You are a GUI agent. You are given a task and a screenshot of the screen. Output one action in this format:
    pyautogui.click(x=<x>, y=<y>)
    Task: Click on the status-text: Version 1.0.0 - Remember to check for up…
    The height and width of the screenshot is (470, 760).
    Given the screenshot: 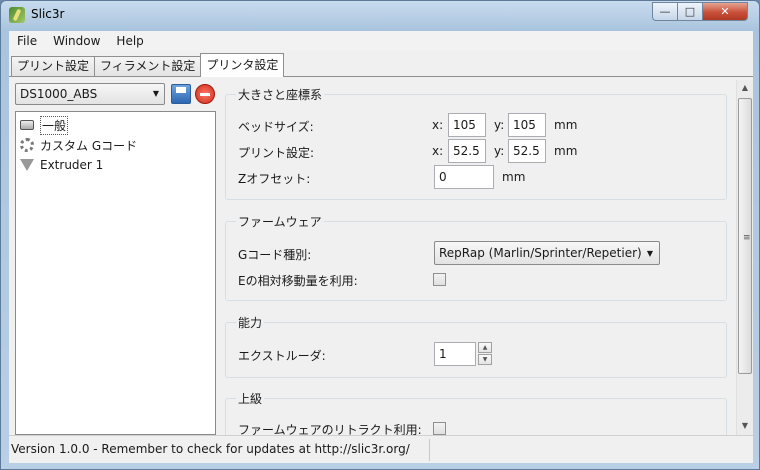 What is the action you would take?
    pyautogui.click(x=210, y=449)
    